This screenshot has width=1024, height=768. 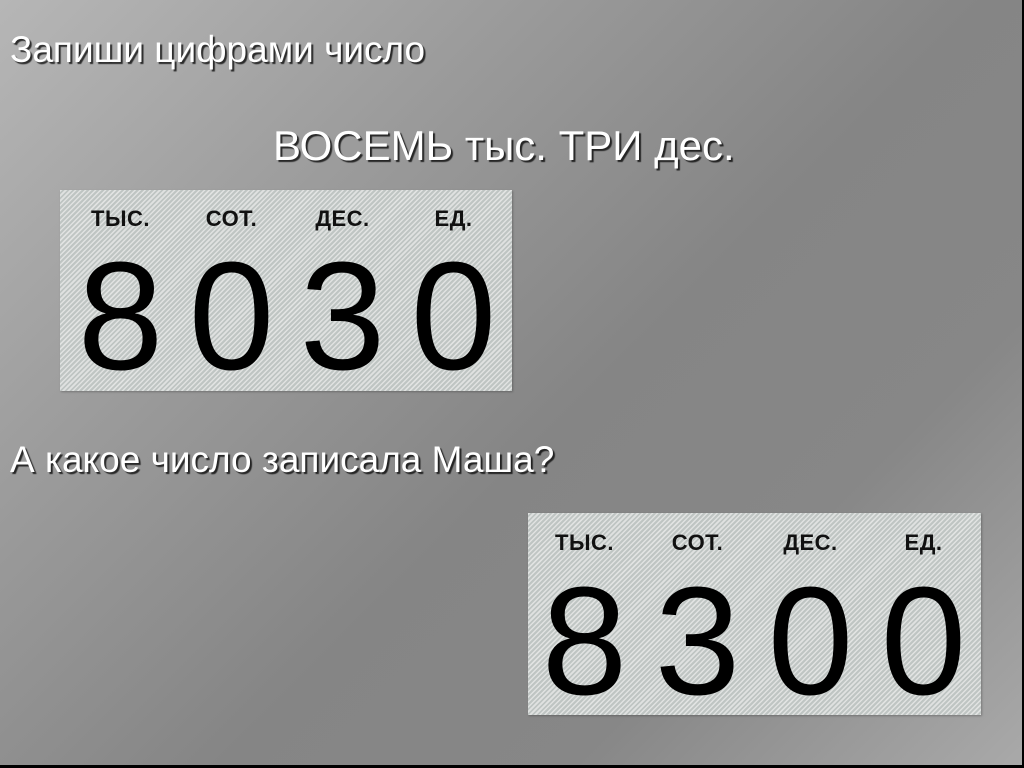 I want to click on column-tens: ДЕС. 3, so click(x=342, y=293).